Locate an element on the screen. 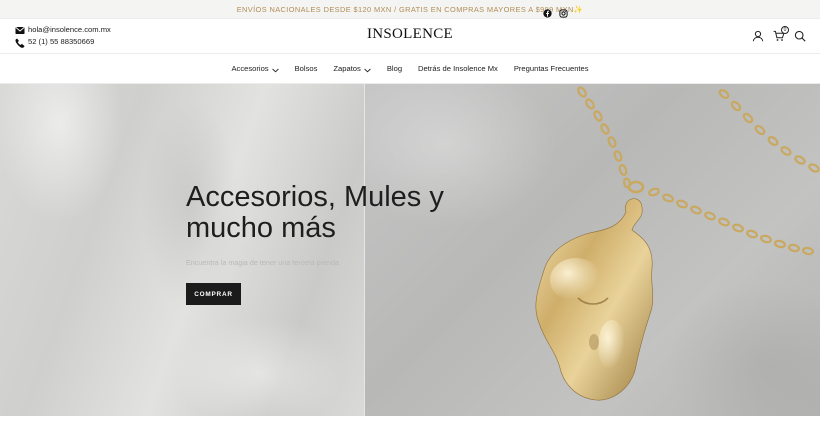  email-row: hola@insolence.com.mx is located at coordinates (63, 30).